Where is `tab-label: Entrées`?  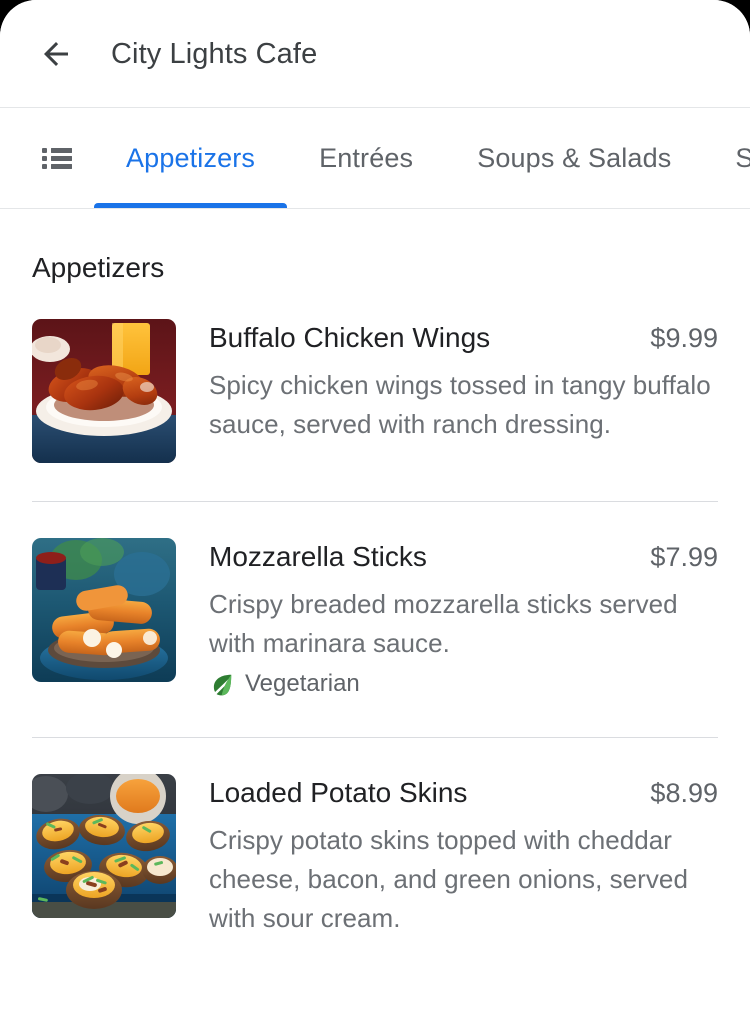 tab-label: Entrées is located at coordinates (366, 157).